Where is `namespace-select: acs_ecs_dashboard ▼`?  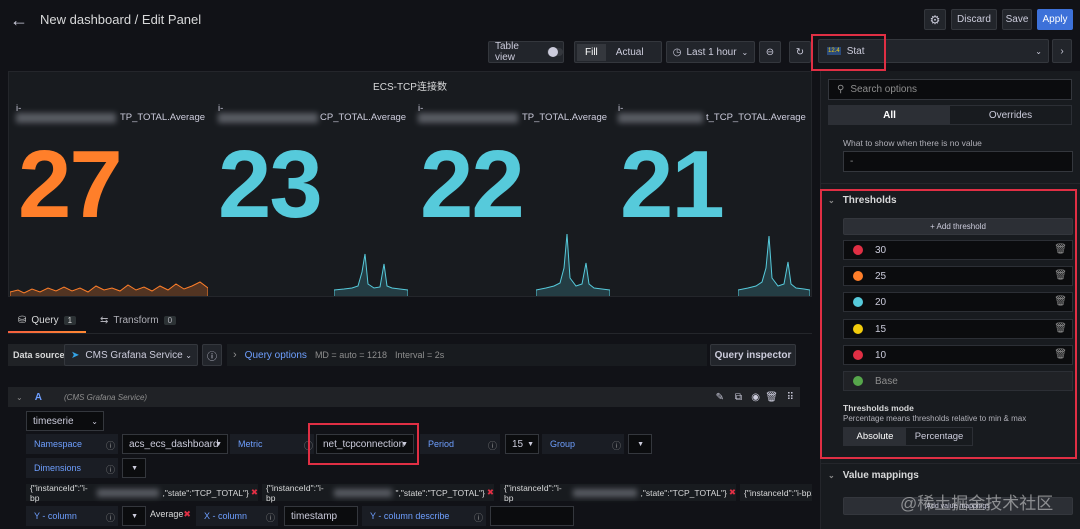
namespace-select: acs_ecs_dashboard ▼ is located at coordinates (175, 444).